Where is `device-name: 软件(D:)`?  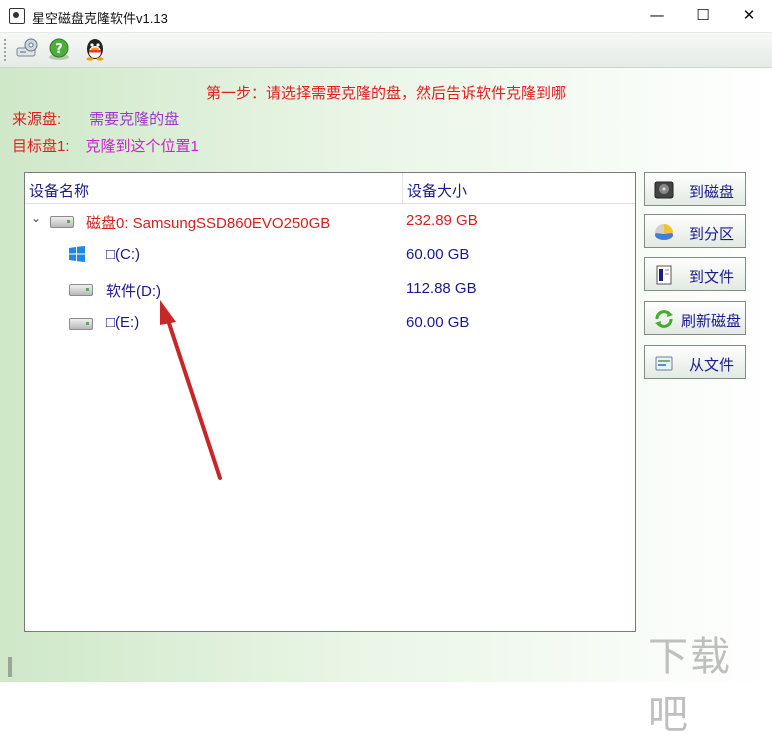
device-name: 软件(D:) is located at coordinates (133, 291).